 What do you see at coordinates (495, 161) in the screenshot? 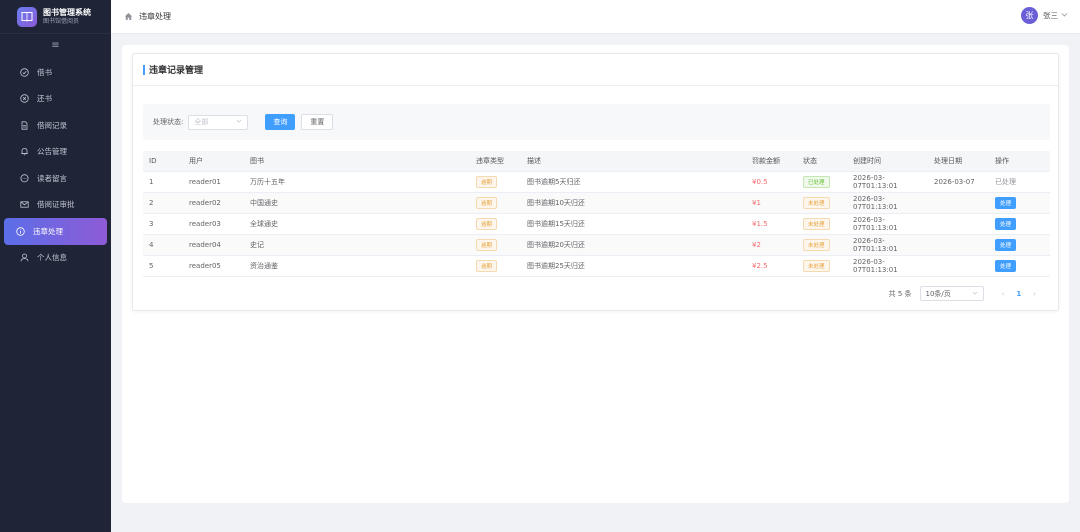
I see `col-type: 违章类型` at bounding box center [495, 161].